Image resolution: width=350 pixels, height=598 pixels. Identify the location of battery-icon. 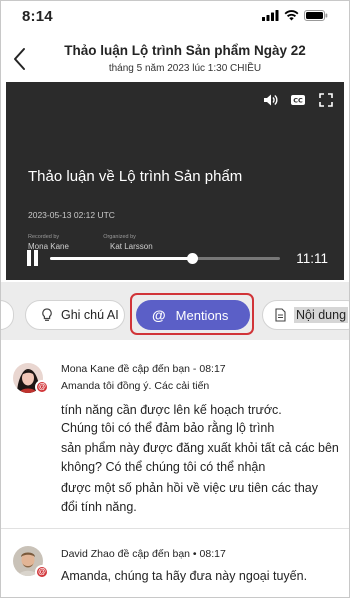
(316, 15).